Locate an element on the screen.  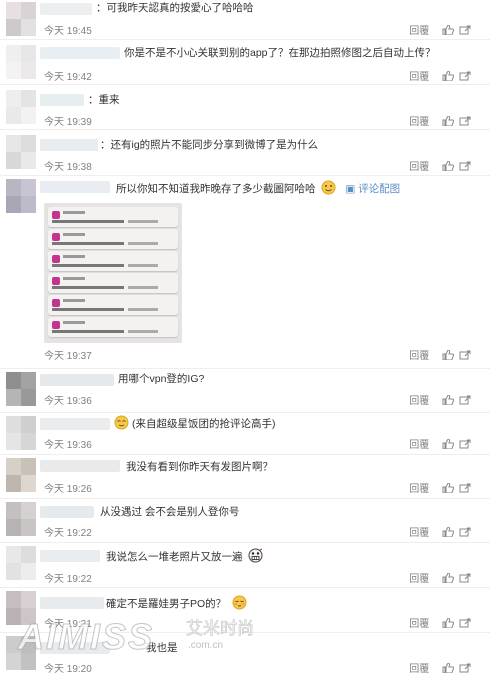
comment-text: 我也是 is located at coordinates (162, 648).